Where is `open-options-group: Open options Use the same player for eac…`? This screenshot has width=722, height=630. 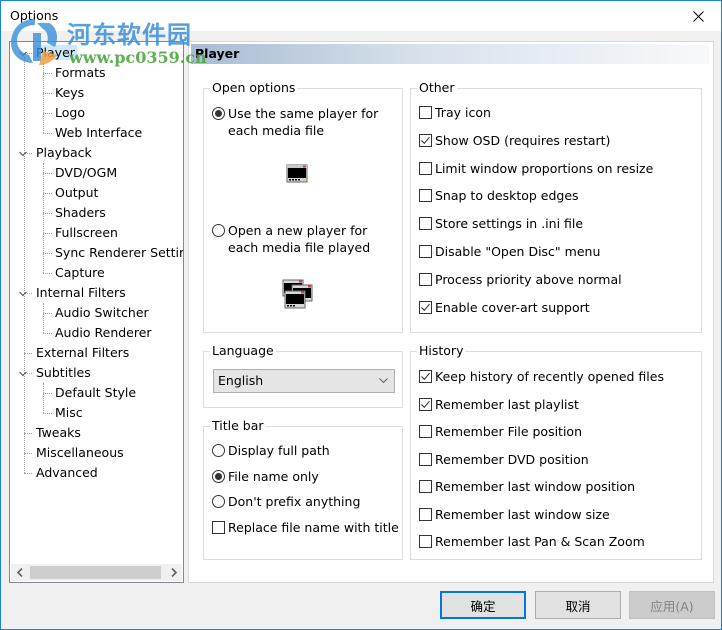
open-options-group: Open options Use the same player for eac… is located at coordinates (303, 206).